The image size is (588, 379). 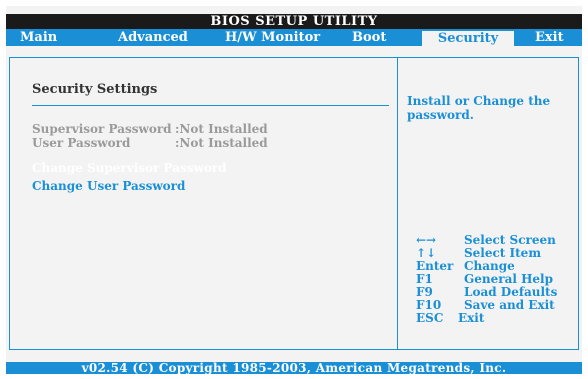 I want to click on change-supervisor-password-item: Change Supervisor Password, so click(x=129, y=168).